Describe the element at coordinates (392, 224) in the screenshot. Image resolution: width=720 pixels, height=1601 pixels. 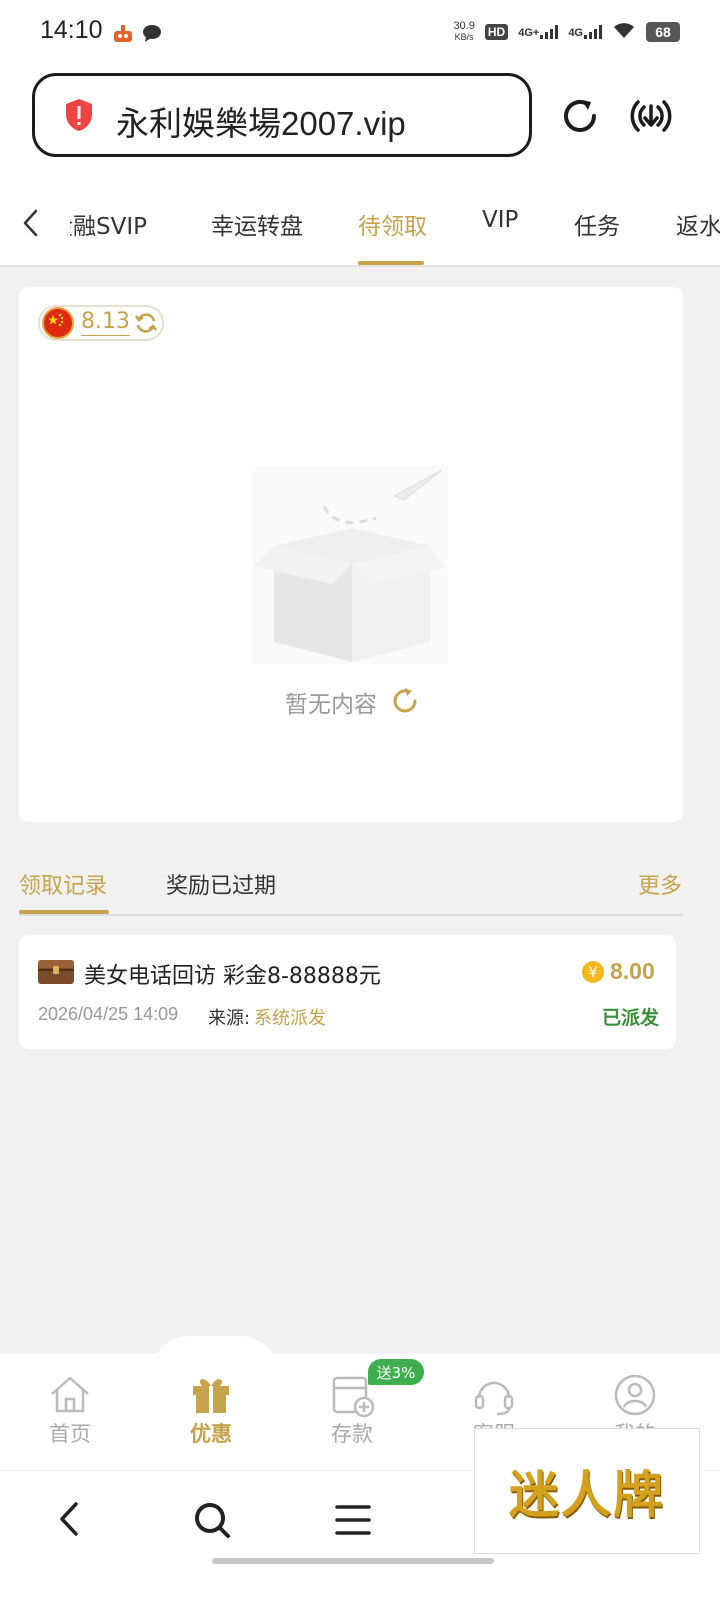
I see `tab-pending: 待领取` at that location.